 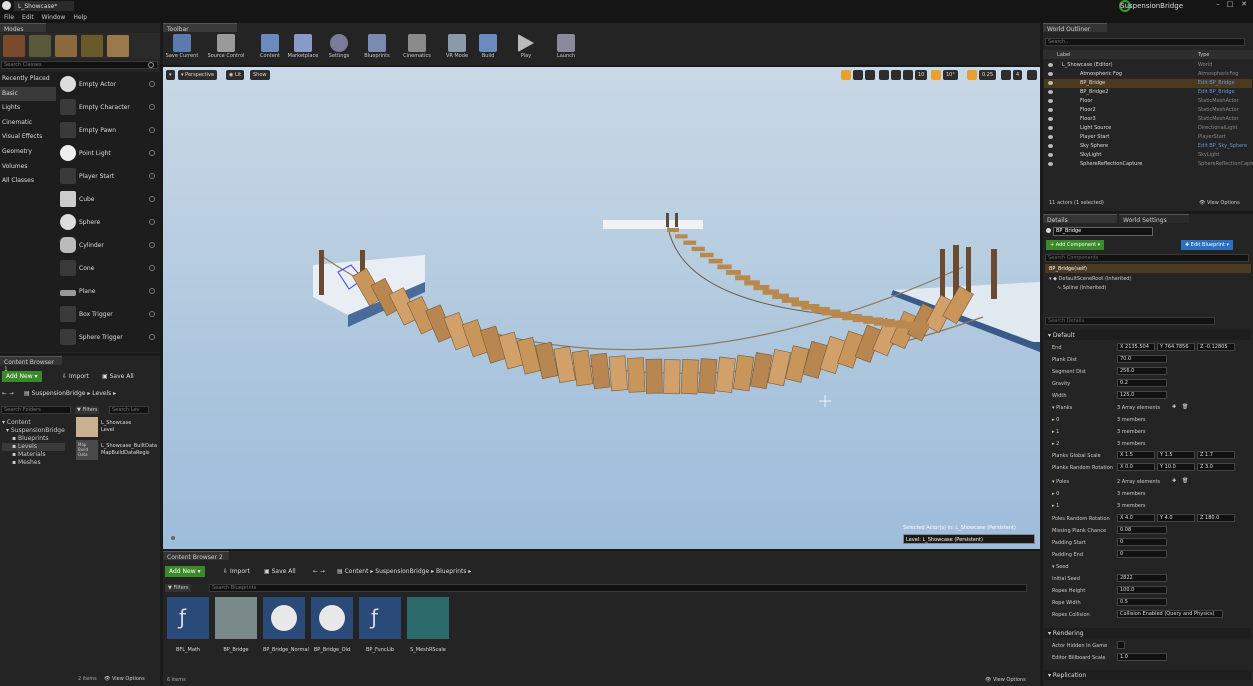 What do you see at coordinates (108, 291) in the screenshot?
I see `class-item: Plane` at bounding box center [108, 291].